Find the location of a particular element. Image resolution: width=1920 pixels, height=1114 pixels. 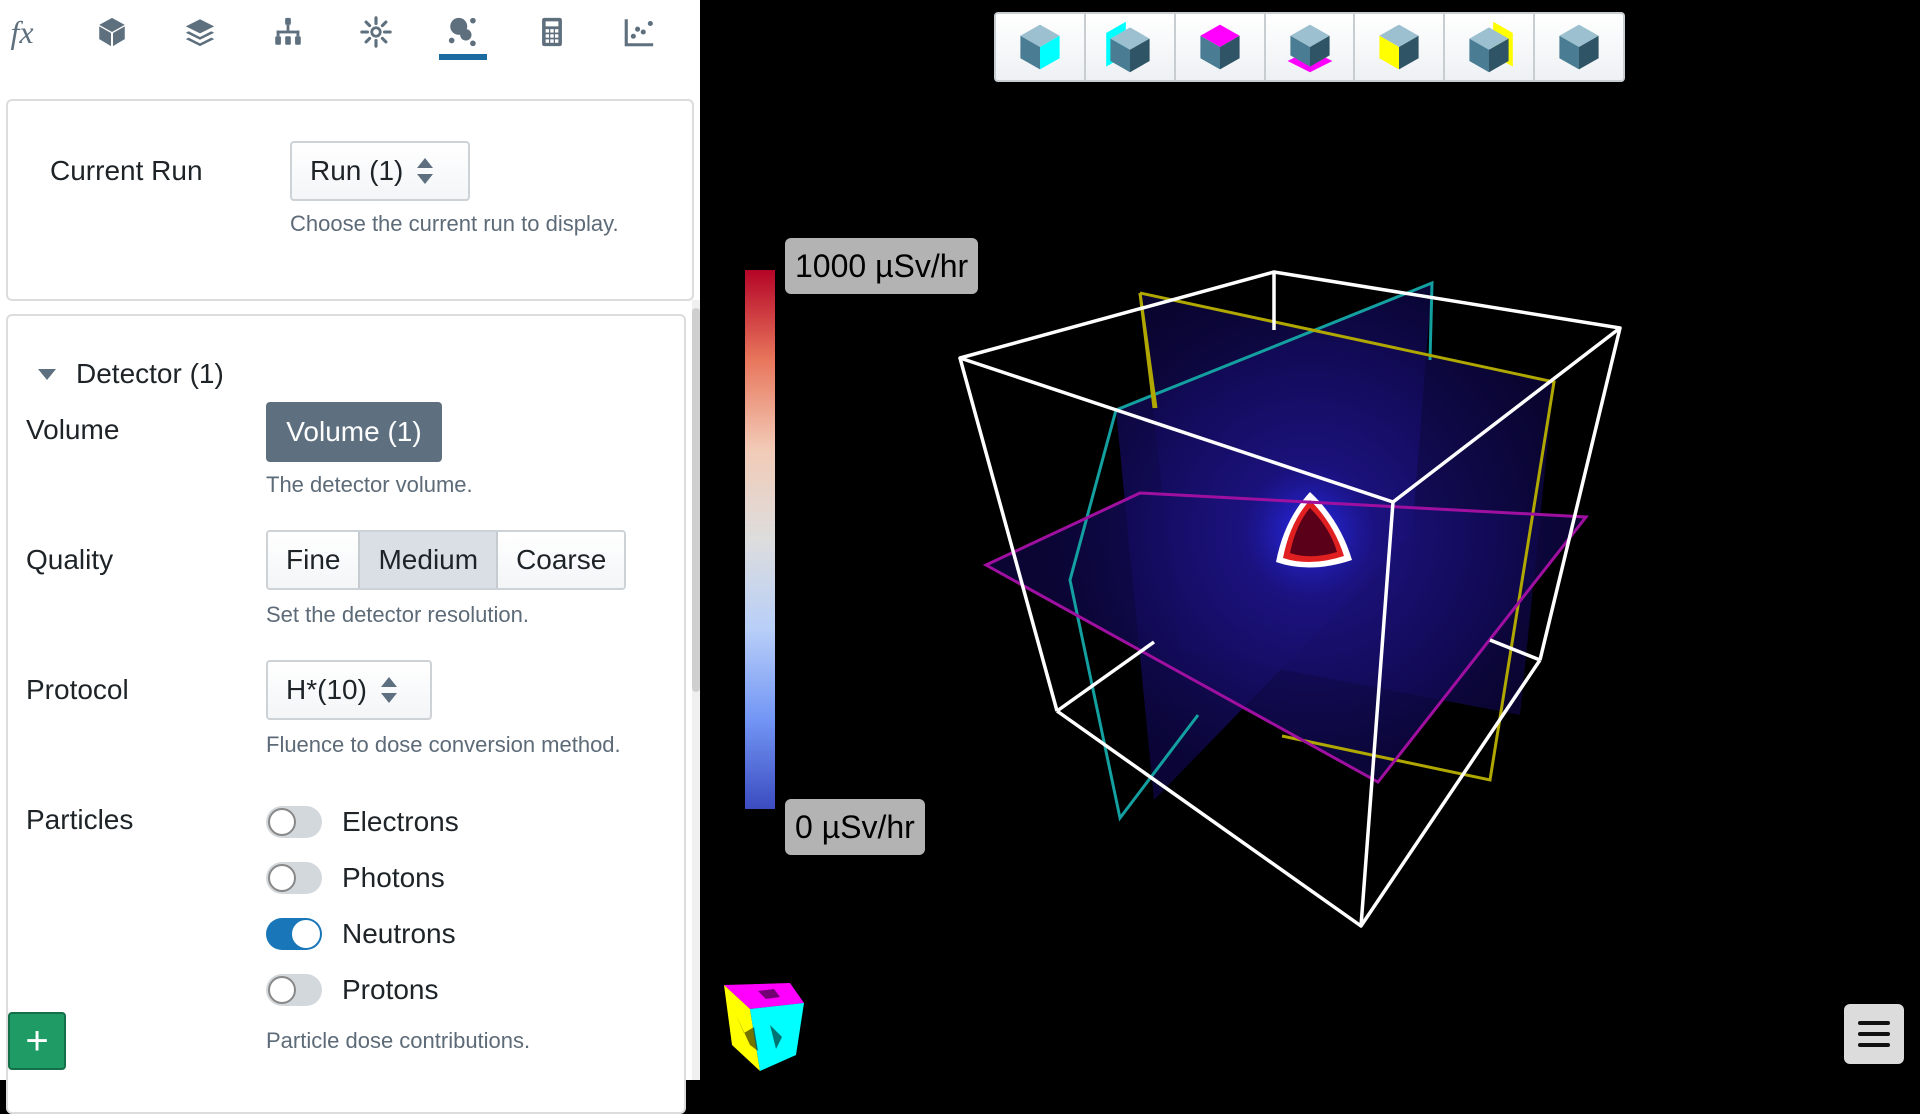

tab-hierarchy is located at coordinates (288, 32).